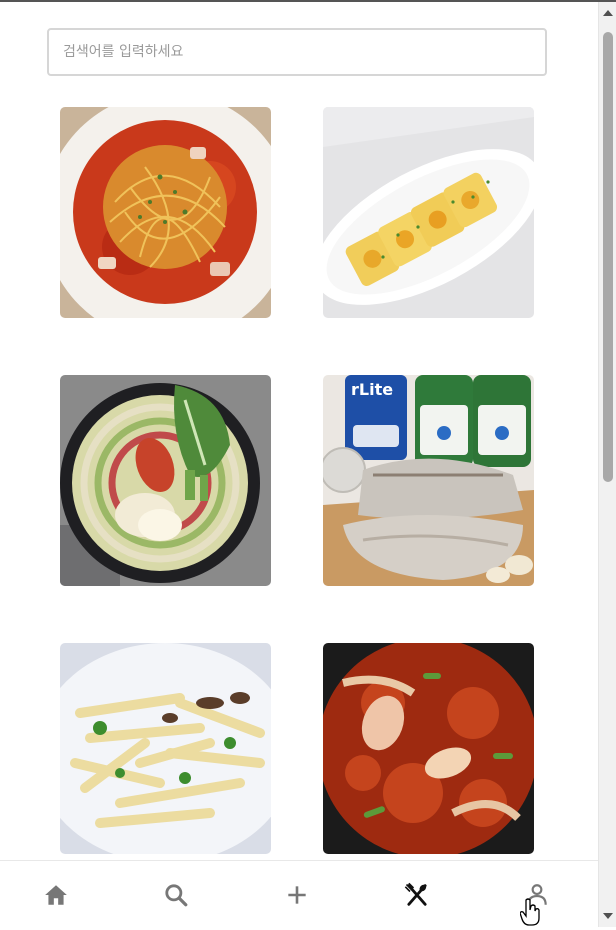 This screenshot has width=616, height=930. I want to click on boiled-pork-soju-photo: rLite, so click(428, 480).